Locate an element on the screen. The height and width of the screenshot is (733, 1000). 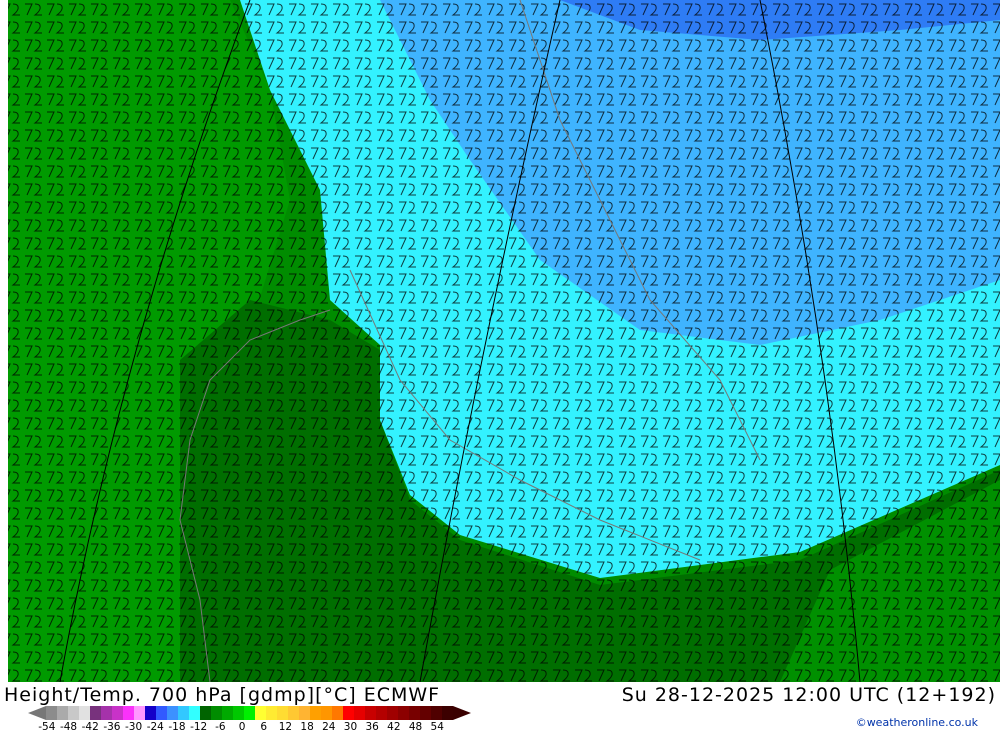
legend-tick-label: -18 is located at coordinates (177, 727).